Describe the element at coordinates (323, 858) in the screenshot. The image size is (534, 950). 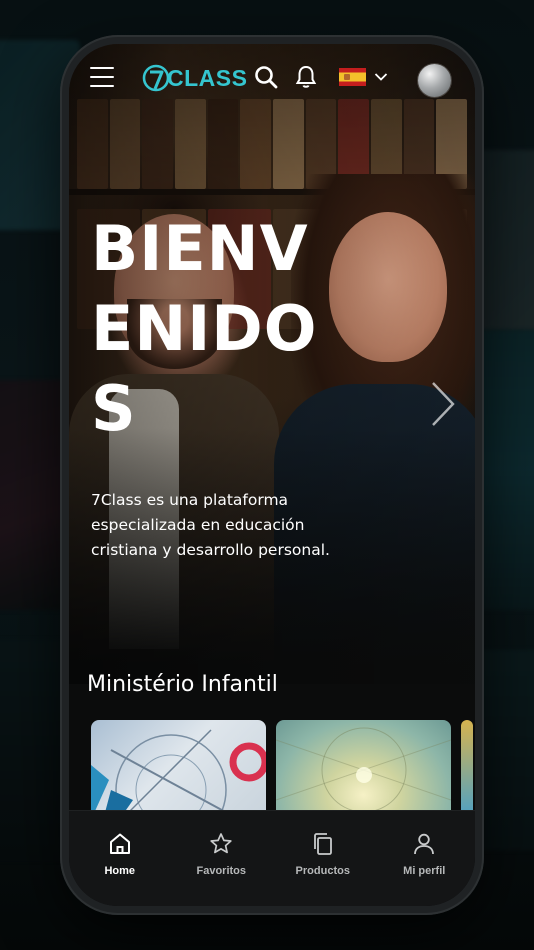
I see `nav-item-productos: Productos` at that location.